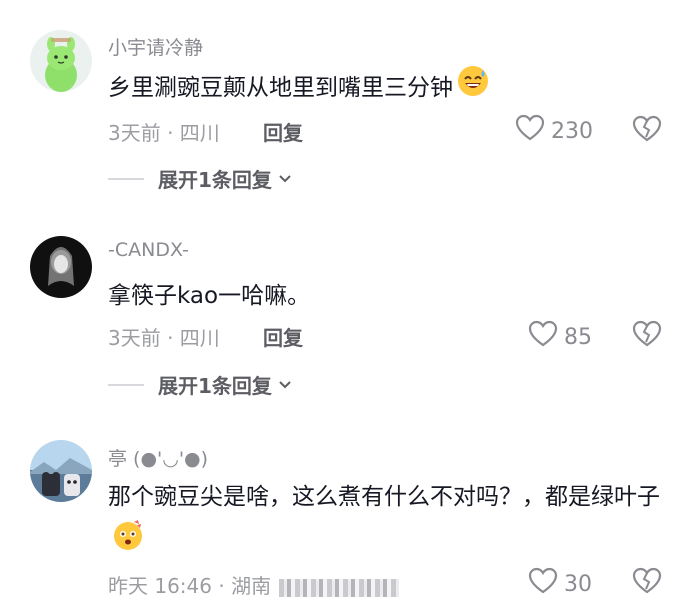 This screenshot has width=690, height=601. What do you see at coordinates (209, 296) in the screenshot?
I see `comment-text: 拿筷子kao一哈嘛。` at bounding box center [209, 296].